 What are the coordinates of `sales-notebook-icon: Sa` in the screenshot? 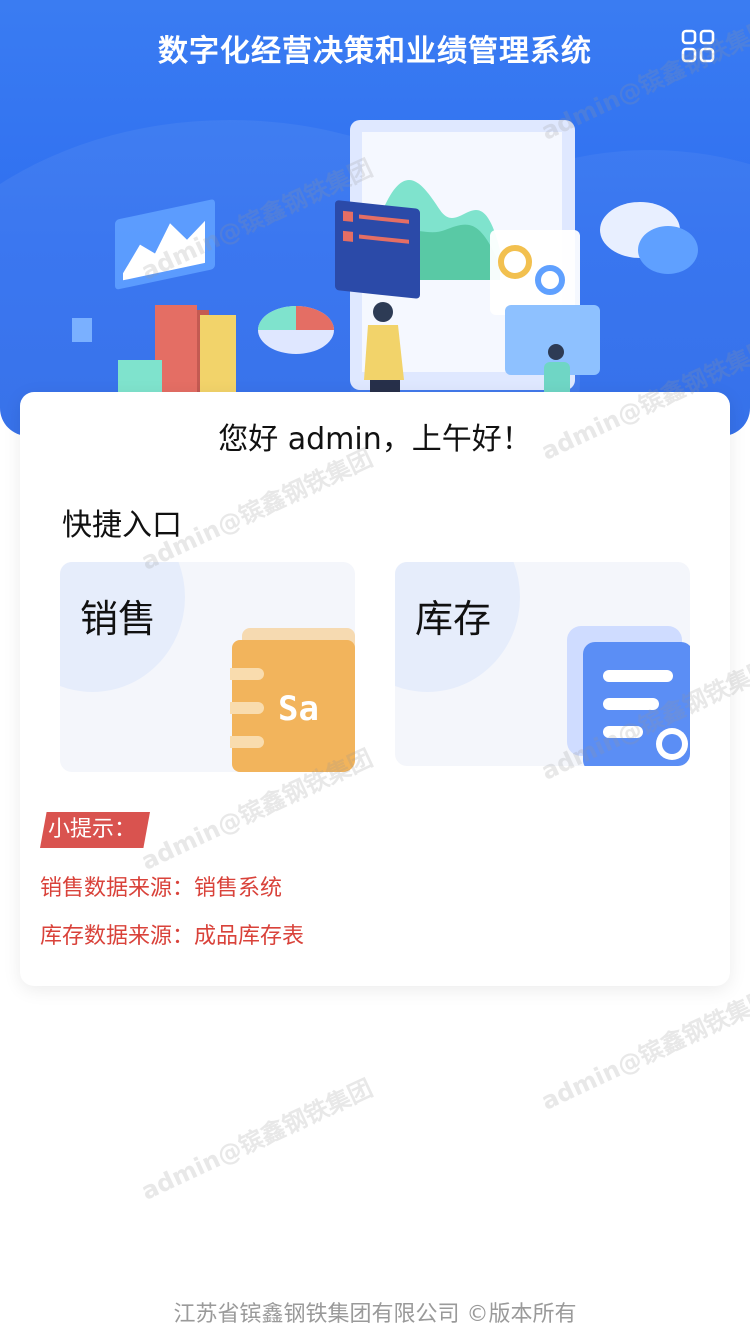 It's located at (292, 700).